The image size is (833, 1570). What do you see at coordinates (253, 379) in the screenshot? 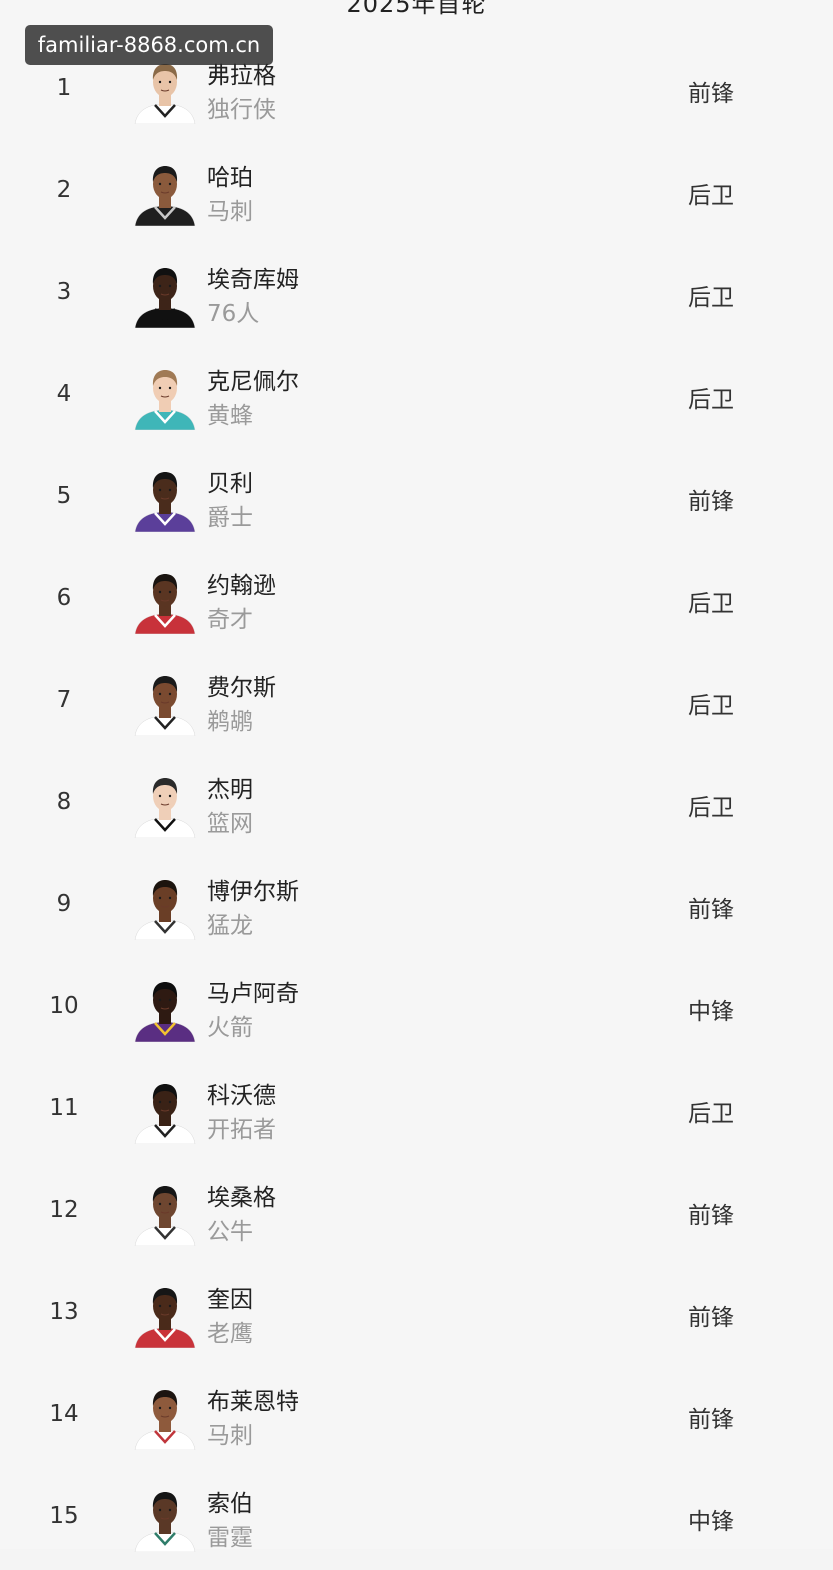
I see `player-name: 克尼佩尔` at bounding box center [253, 379].